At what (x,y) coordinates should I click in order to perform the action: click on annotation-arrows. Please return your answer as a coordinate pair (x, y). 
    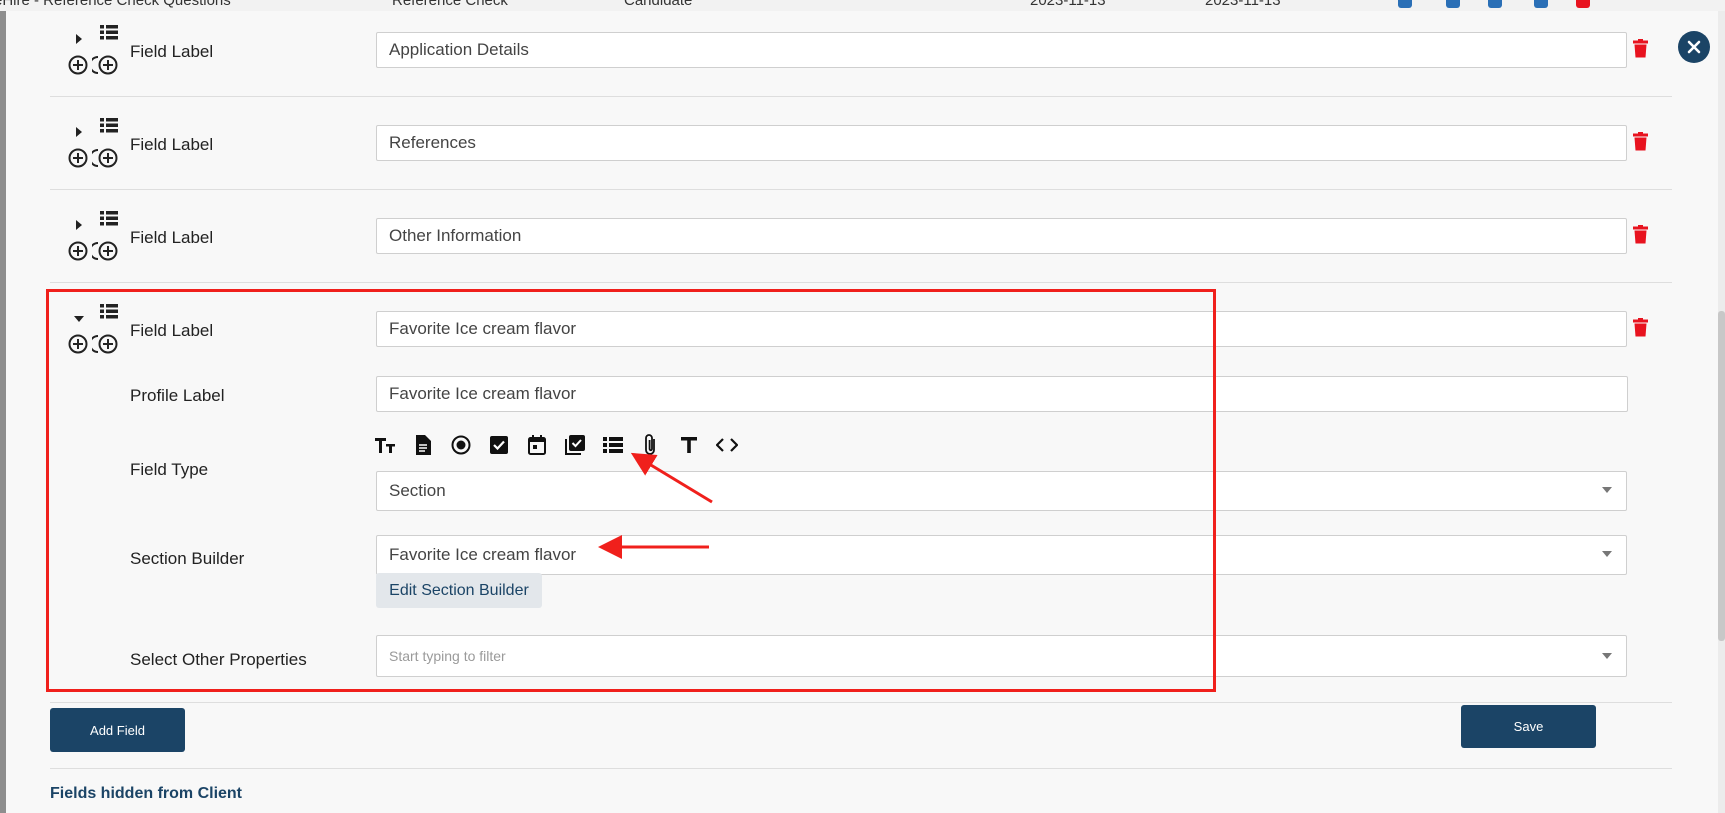
    Looking at the image, I should click on (655, 505).